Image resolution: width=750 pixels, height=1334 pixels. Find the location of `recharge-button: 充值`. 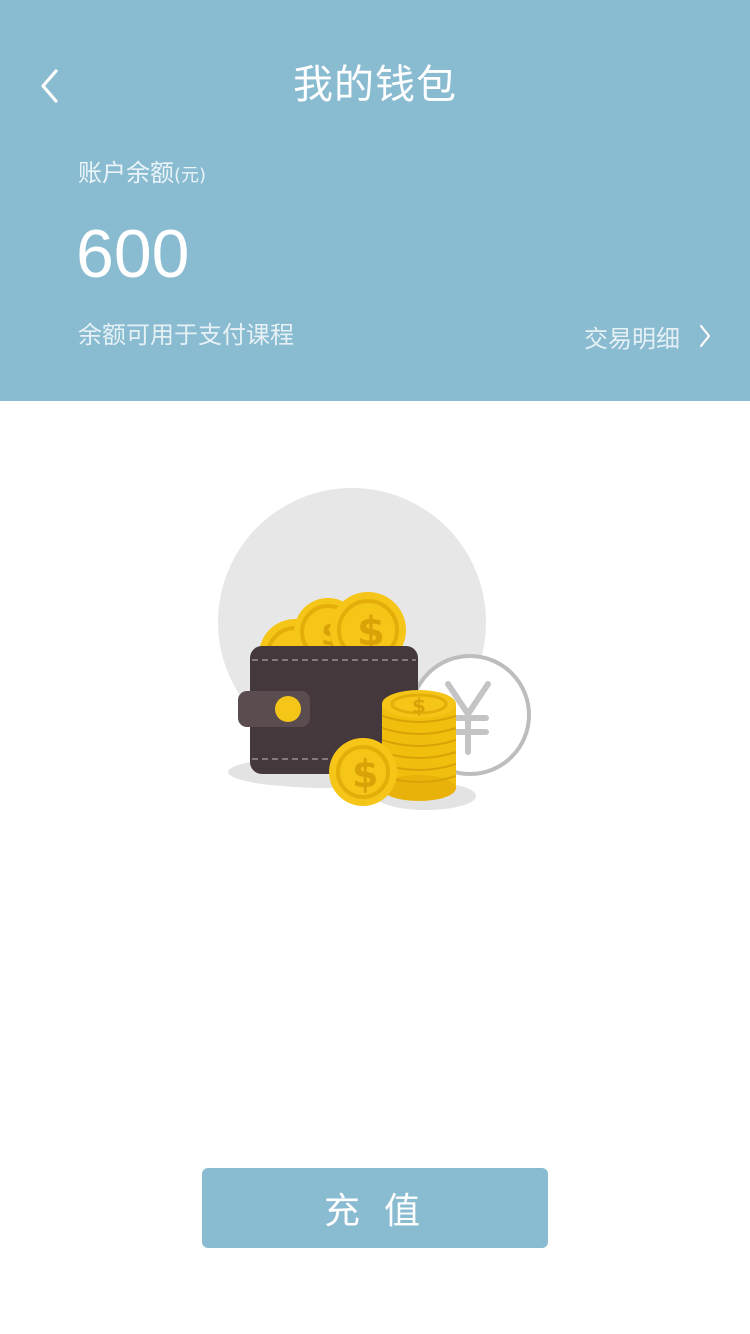

recharge-button: 充值 is located at coordinates (375, 1208).